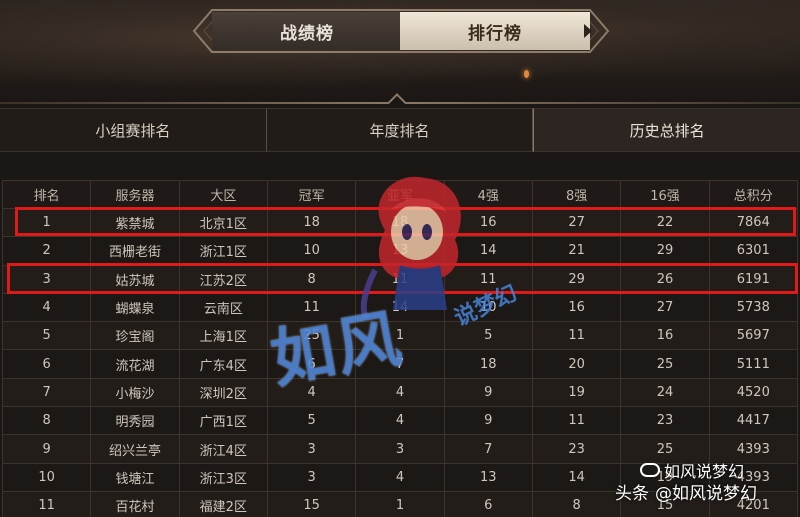 The width and height of the screenshot is (800, 517). I want to click on table-cell: 15, so click(311, 503).